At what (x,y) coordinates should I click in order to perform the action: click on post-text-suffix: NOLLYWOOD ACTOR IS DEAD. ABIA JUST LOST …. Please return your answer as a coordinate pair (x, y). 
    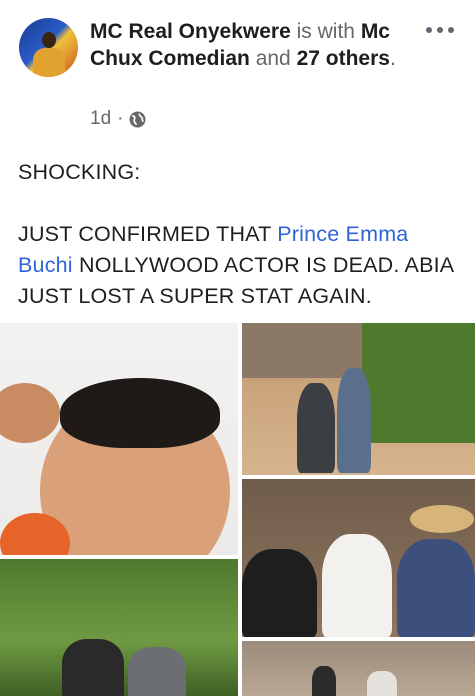
    Looking at the image, I should click on (236, 280).